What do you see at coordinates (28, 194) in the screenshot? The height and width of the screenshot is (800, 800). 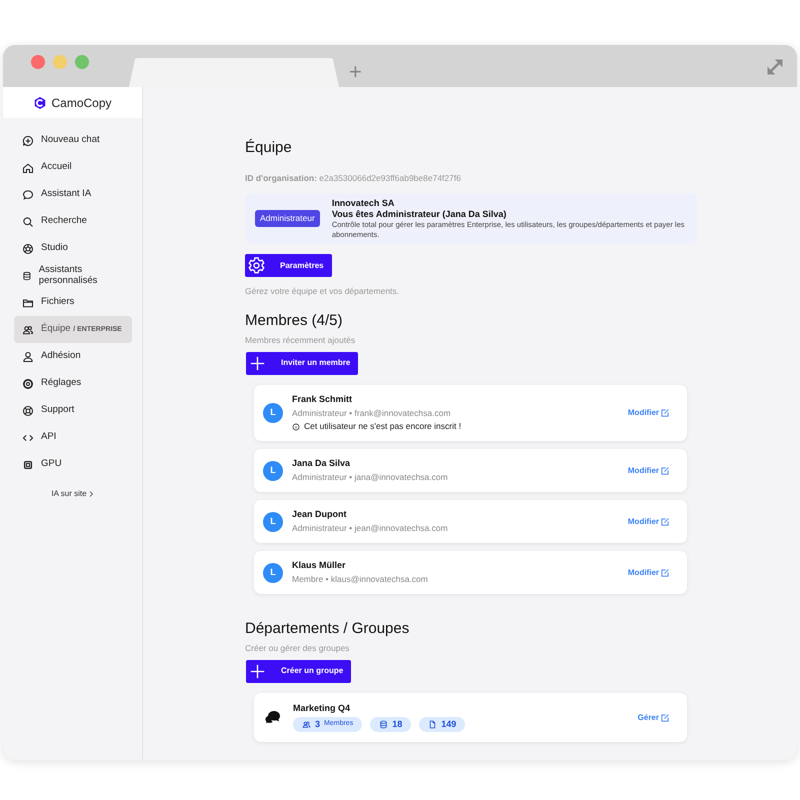 I see `chat-bubble-icon` at bounding box center [28, 194].